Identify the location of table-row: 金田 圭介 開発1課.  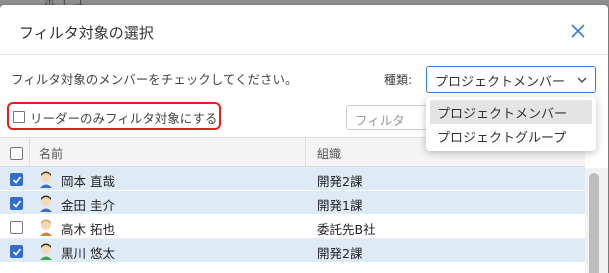
(292, 203).